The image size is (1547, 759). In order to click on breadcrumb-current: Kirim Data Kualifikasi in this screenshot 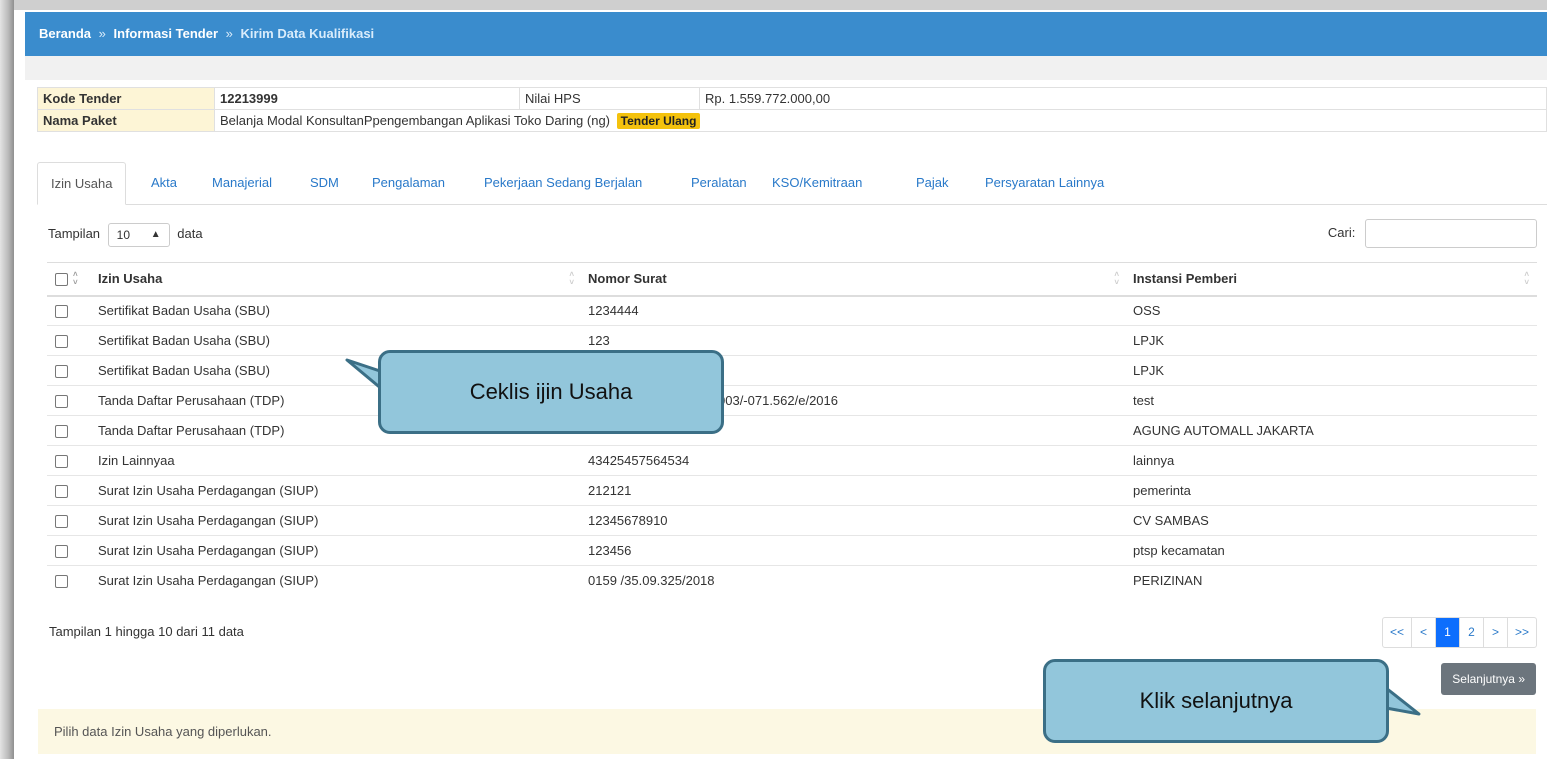, I will do `click(307, 33)`.